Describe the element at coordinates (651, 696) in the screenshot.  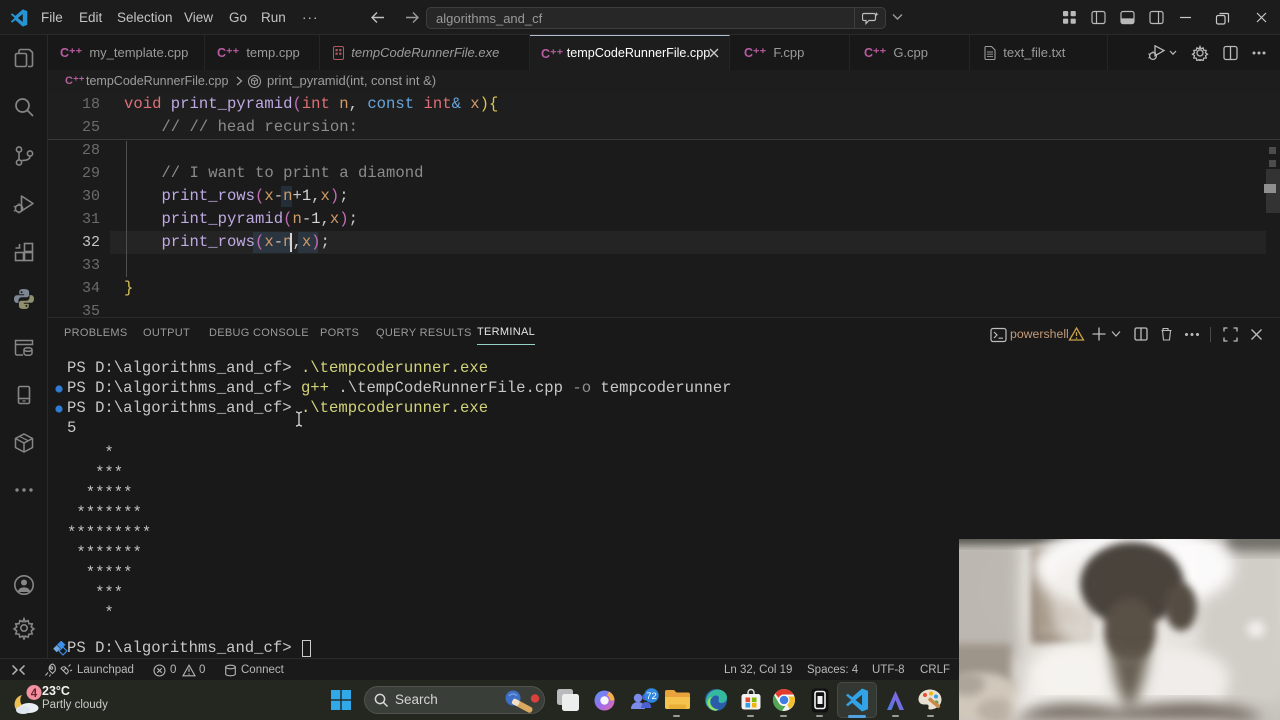
I see `svg-text: 72` at that location.